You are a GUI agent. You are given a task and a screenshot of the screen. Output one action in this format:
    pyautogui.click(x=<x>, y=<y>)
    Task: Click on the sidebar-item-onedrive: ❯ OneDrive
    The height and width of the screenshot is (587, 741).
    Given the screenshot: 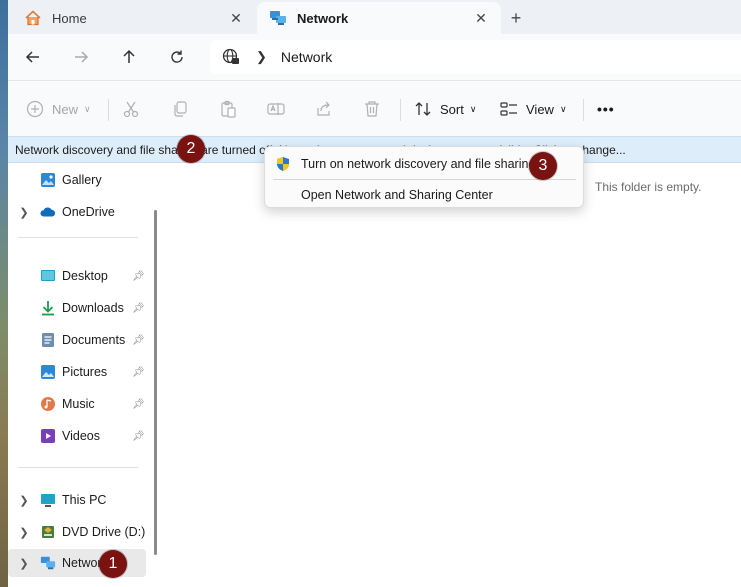 What is the action you would take?
    pyautogui.click(x=78, y=212)
    